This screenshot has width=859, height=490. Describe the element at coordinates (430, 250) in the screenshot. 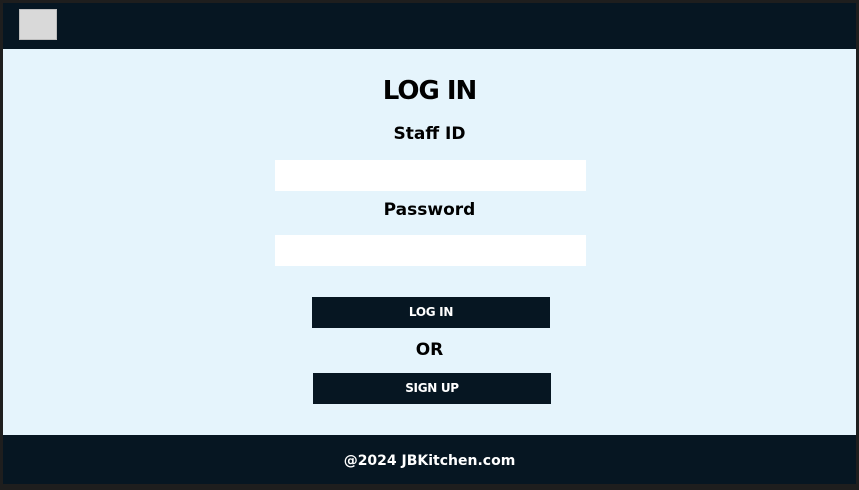

I see `password-input` at that location.